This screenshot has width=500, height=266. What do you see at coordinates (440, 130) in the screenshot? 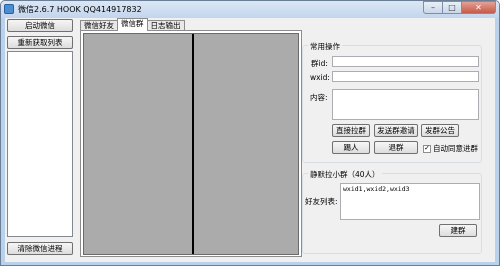
I see `post-announcement-button: 发群公告` at bounding box center [440, 130].